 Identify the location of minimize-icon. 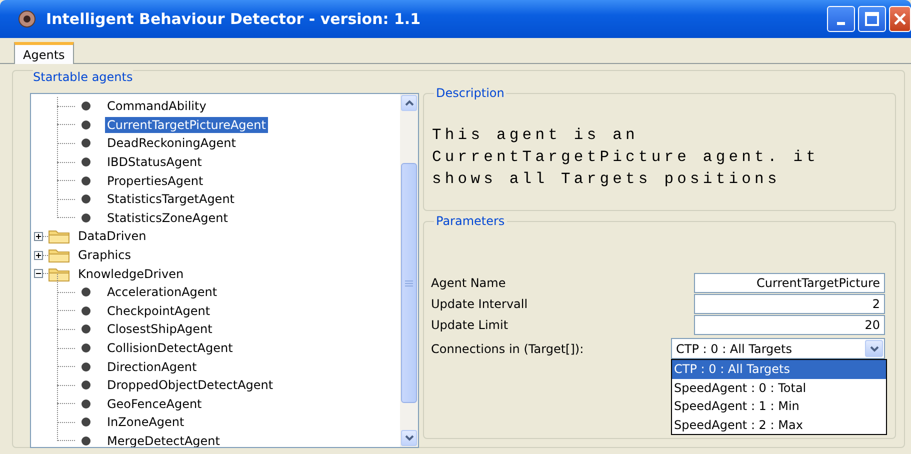
(841, 23).